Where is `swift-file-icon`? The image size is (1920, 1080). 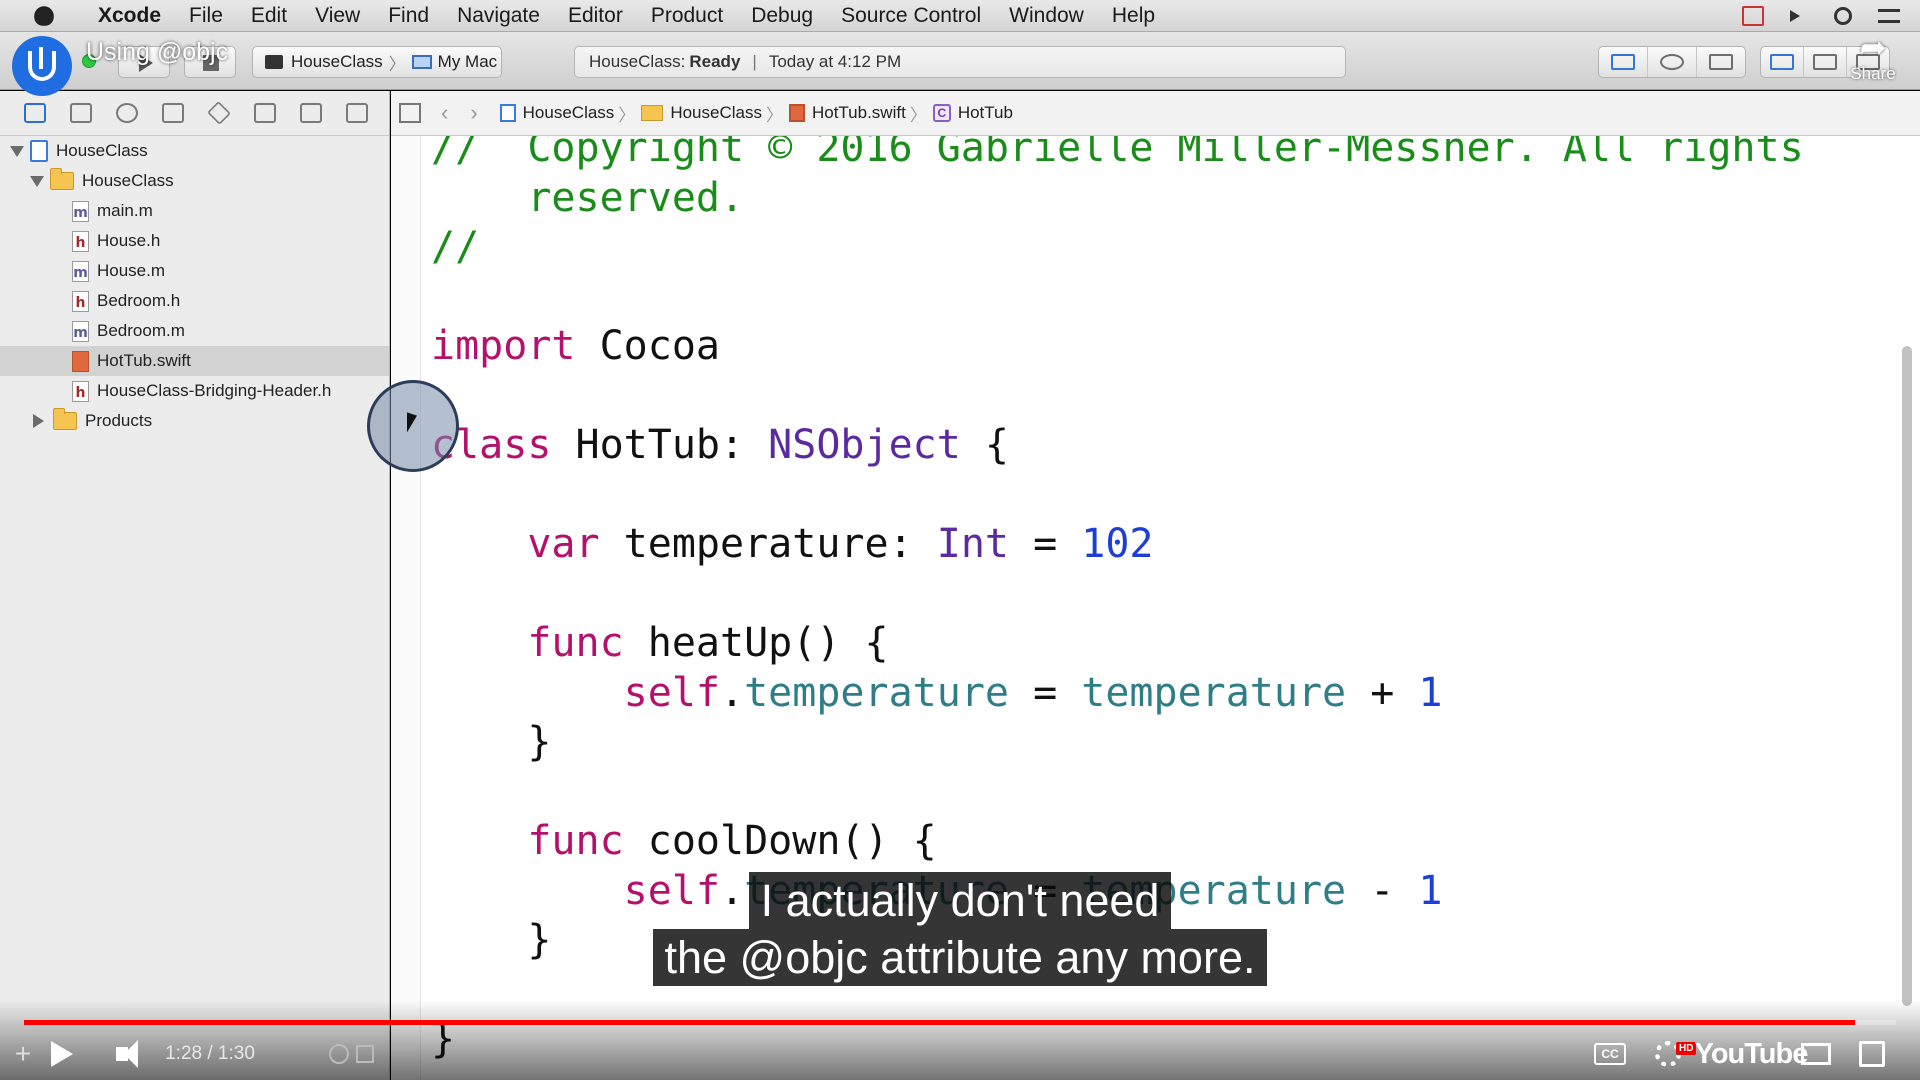 swift-file-icon is located at coordinates (796, 113).